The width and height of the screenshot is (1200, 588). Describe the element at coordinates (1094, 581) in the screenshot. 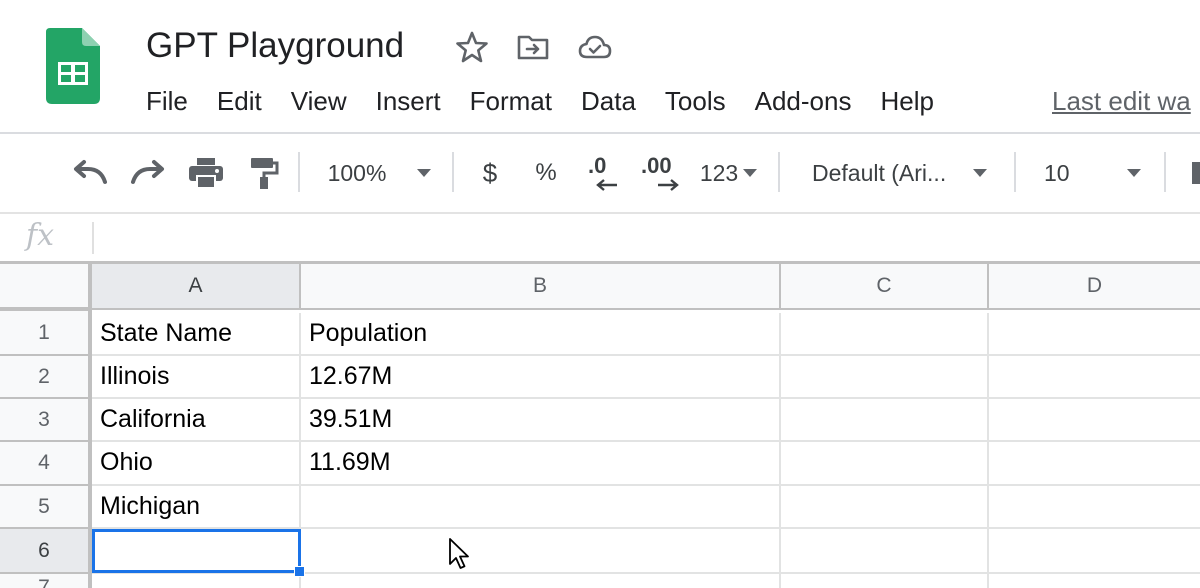

I see `cell-d7` at that location.